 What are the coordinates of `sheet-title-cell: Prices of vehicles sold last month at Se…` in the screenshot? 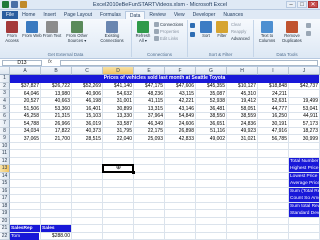 It's located at (164, 79).